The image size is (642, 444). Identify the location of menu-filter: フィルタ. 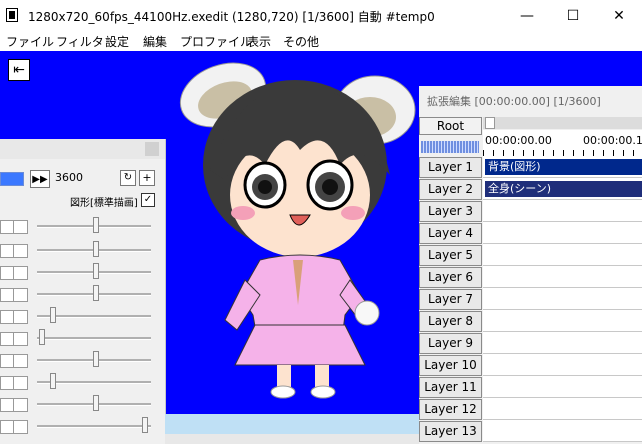
(80, 41).